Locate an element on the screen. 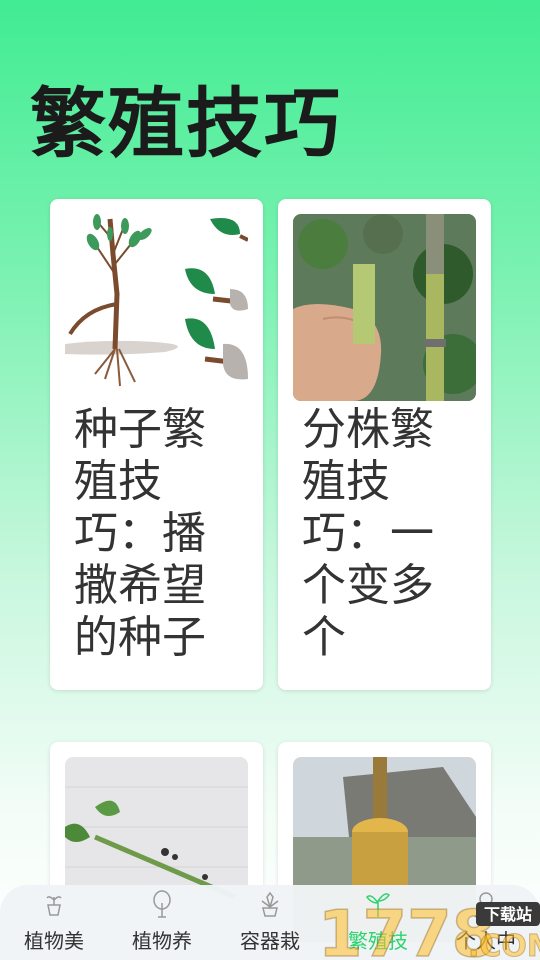 This screenshot has height=960, width=540. tree-icon is located at coordinates (162, 904).